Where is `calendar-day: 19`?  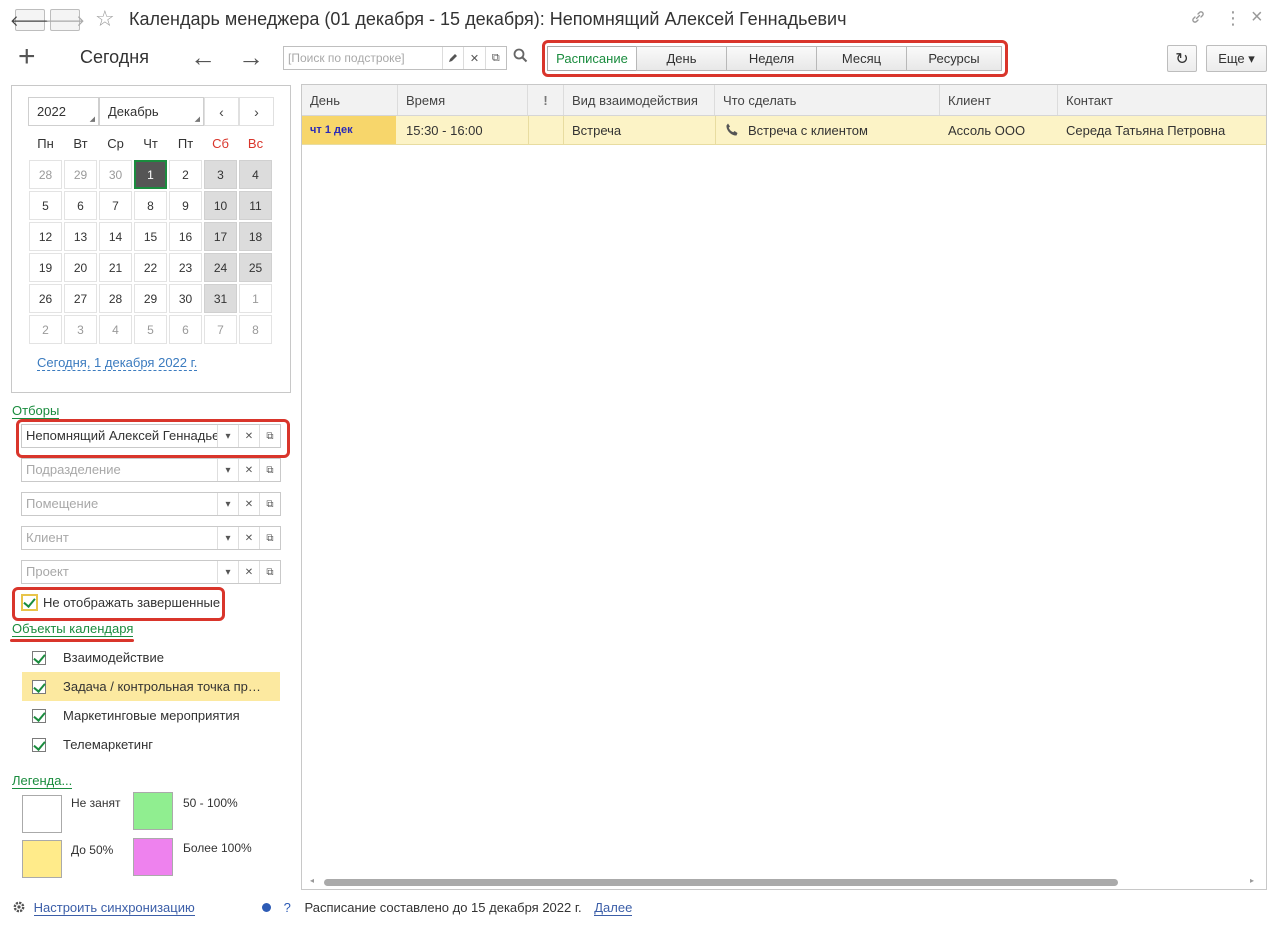 calendar-day: 19 is located at coordinates (45, 267).